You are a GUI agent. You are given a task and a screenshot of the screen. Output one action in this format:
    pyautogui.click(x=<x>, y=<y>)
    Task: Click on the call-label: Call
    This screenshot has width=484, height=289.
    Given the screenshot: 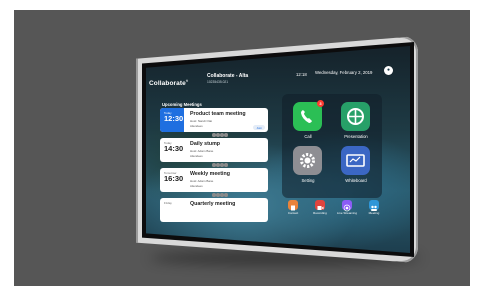 What is the action you would take?
    pyautogui.click(x=308, y=136)
    